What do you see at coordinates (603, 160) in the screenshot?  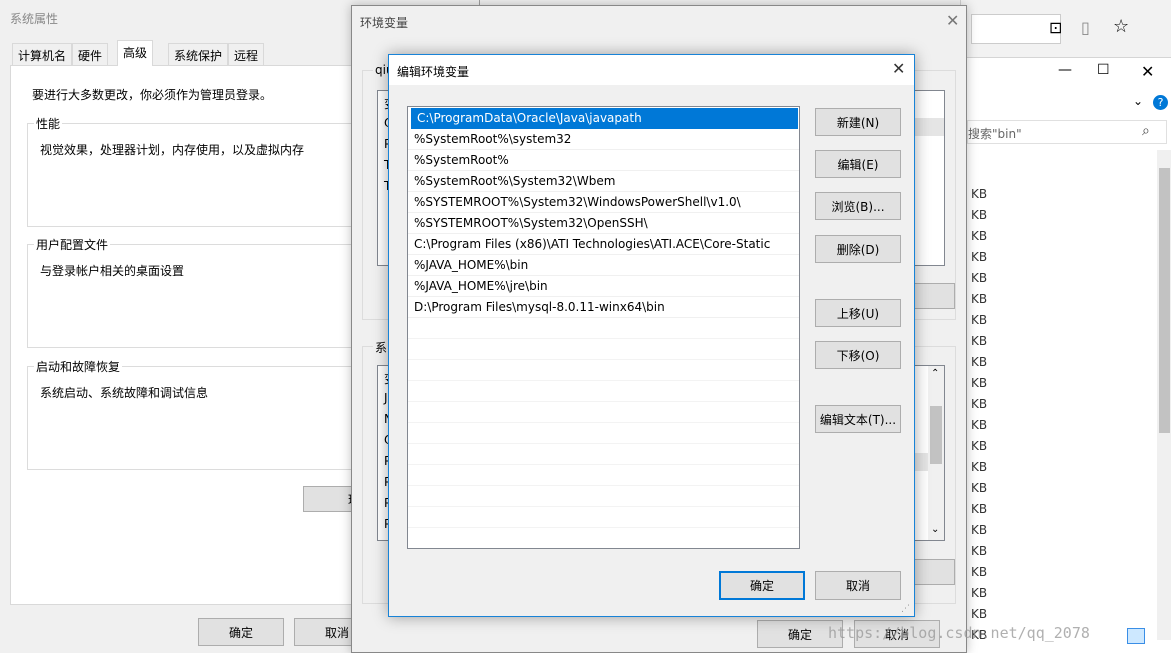 I see `path-entry: %SystemRoot%` at bounding box center [603, 160].